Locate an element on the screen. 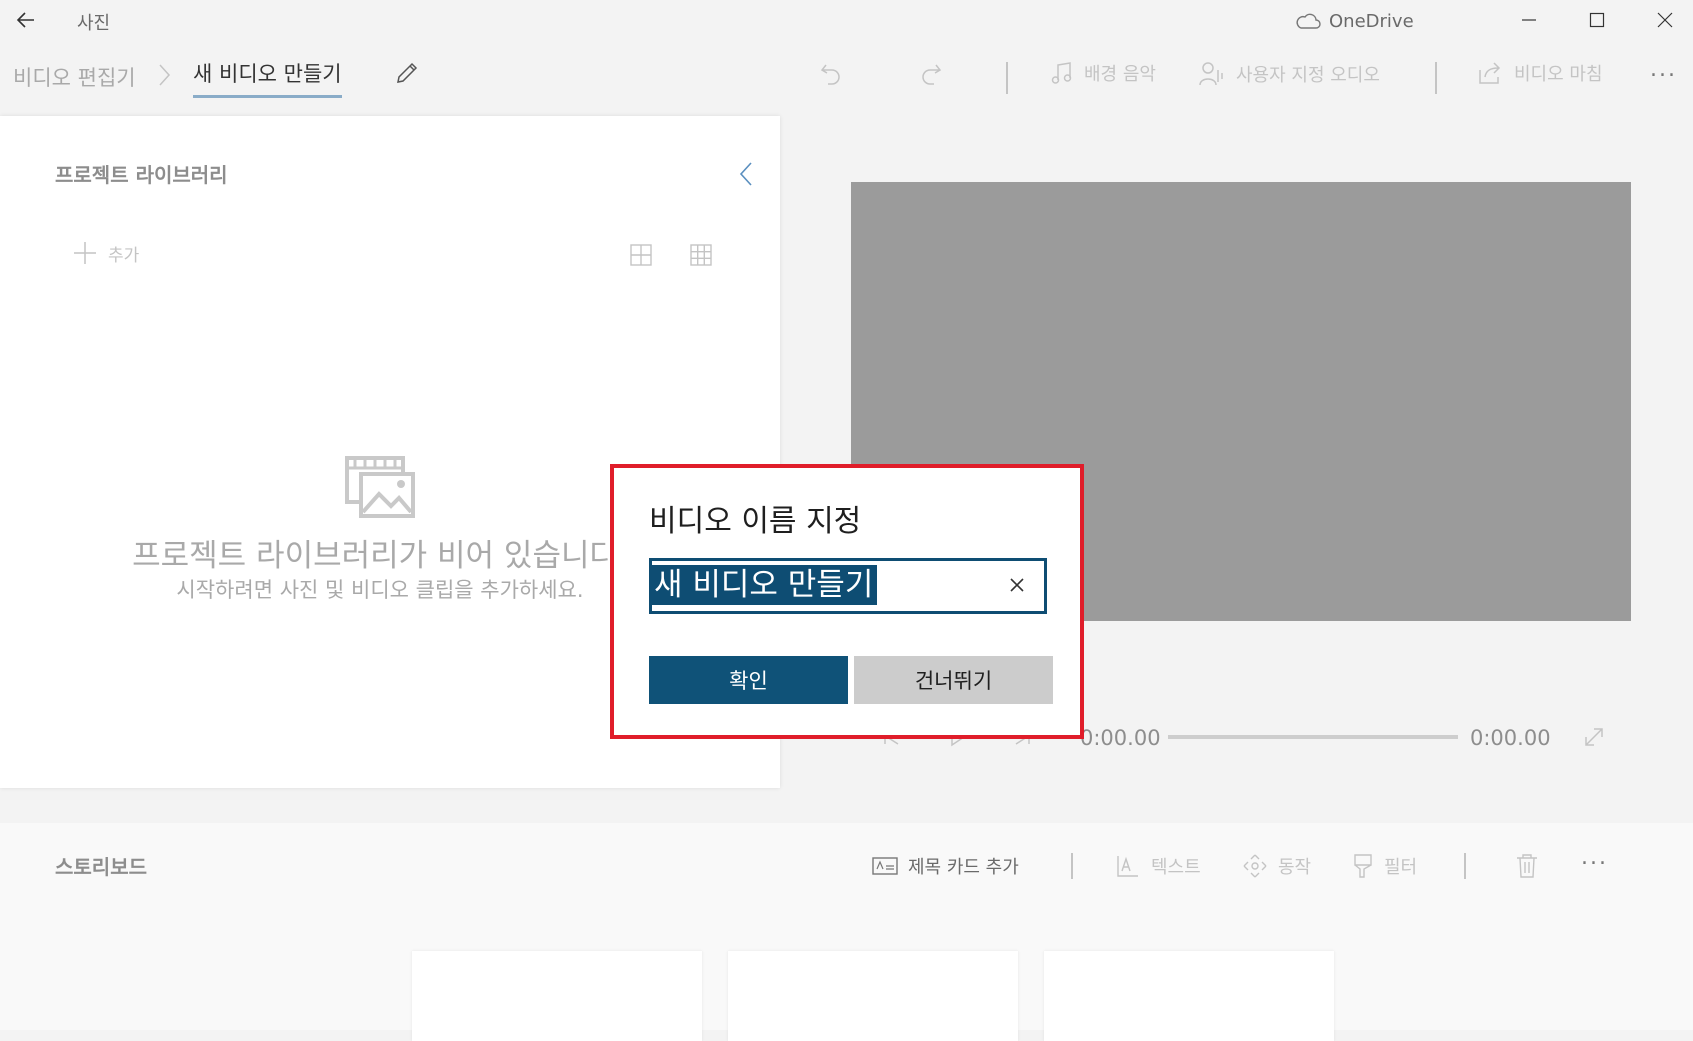  close-window-button is located at coordinates (1663, 20).